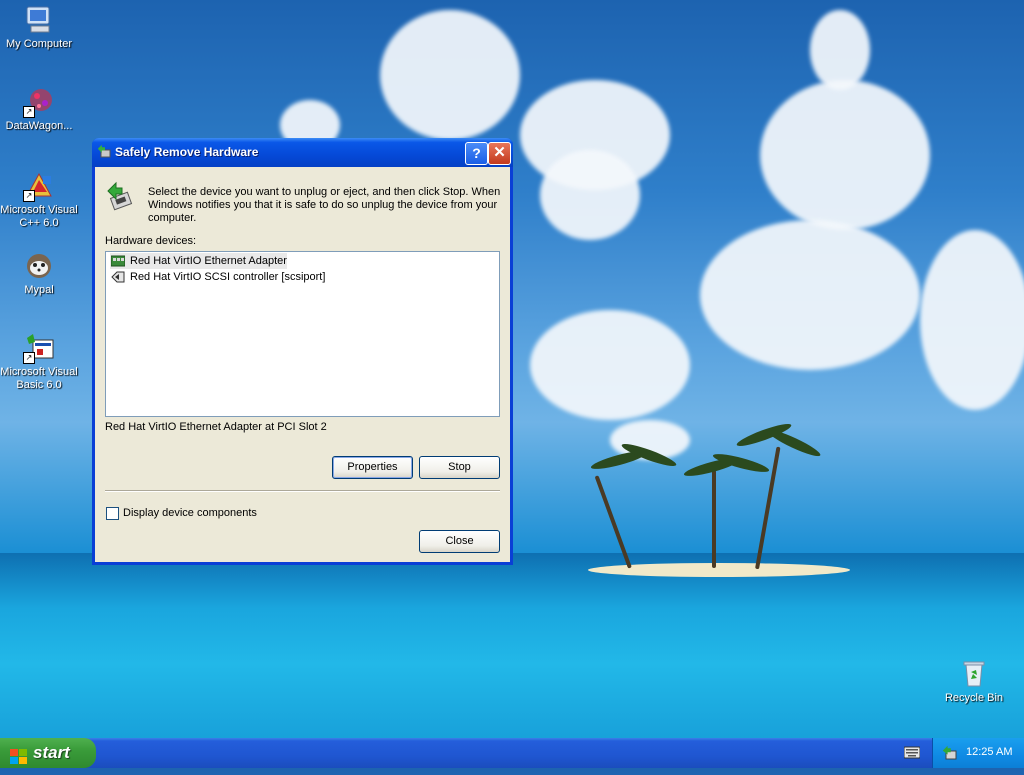 The width and height of the screenshot is (1024, 775). Describe the element at coordinates (989, 752) in the screenshot. I see `clock: 12:25 AM` at that location.